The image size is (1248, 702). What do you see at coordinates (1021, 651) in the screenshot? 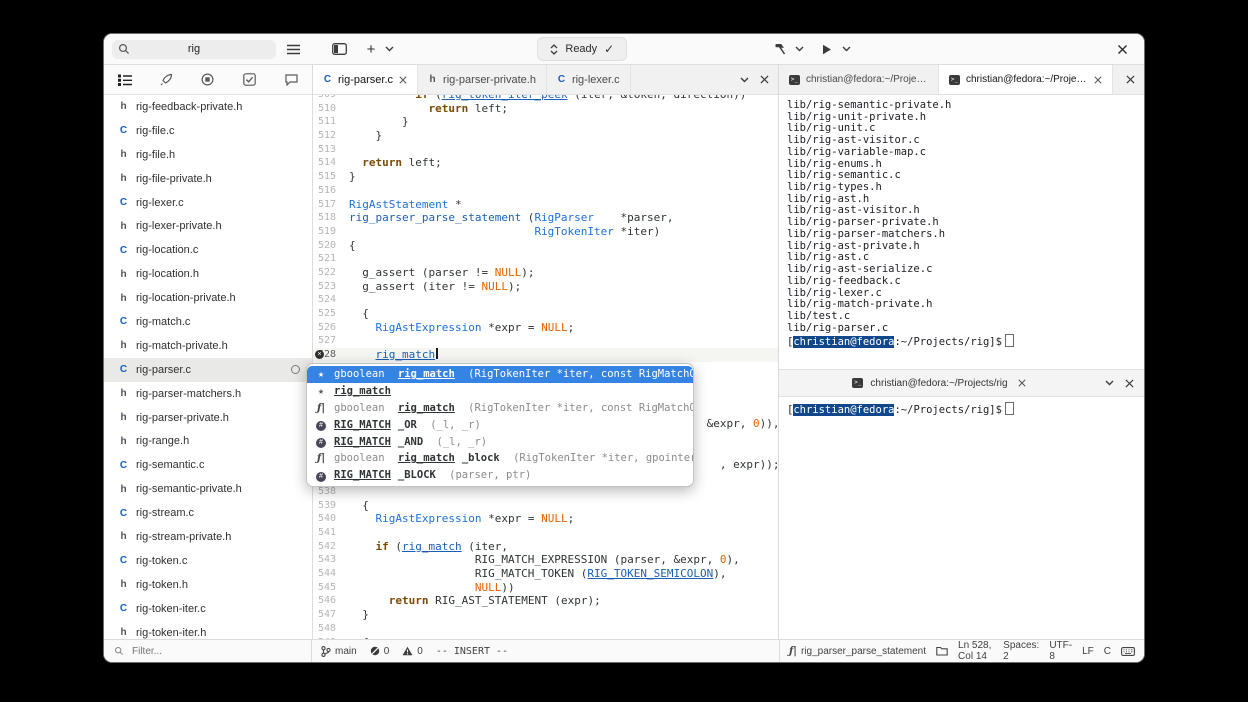
I see `indentation-setting: Spaces: 2` at bounding box center [1021, 651].